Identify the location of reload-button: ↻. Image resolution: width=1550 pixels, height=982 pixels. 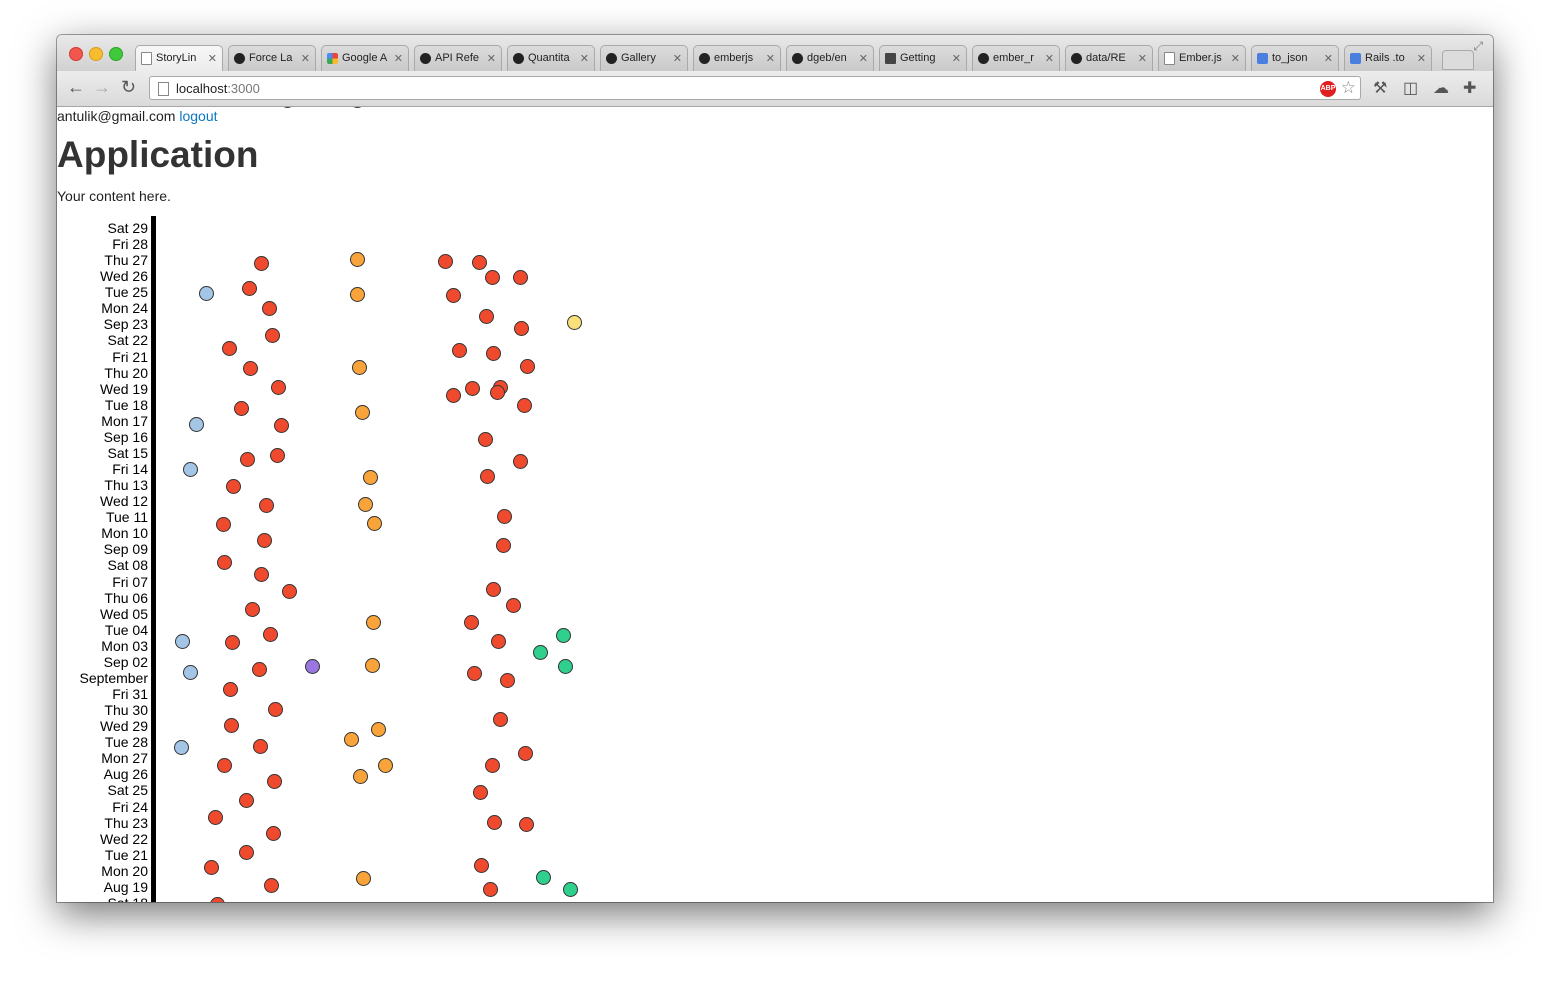
(128, 87).